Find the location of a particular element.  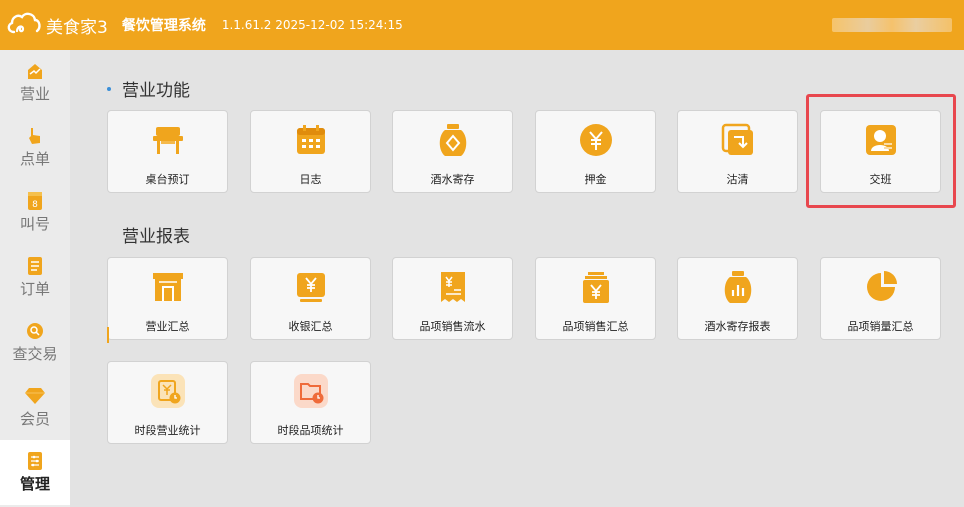

sidebar: 营业 点单 8 叫号 订单 查交易 会员 管理 is located at coordinates (35, 278).